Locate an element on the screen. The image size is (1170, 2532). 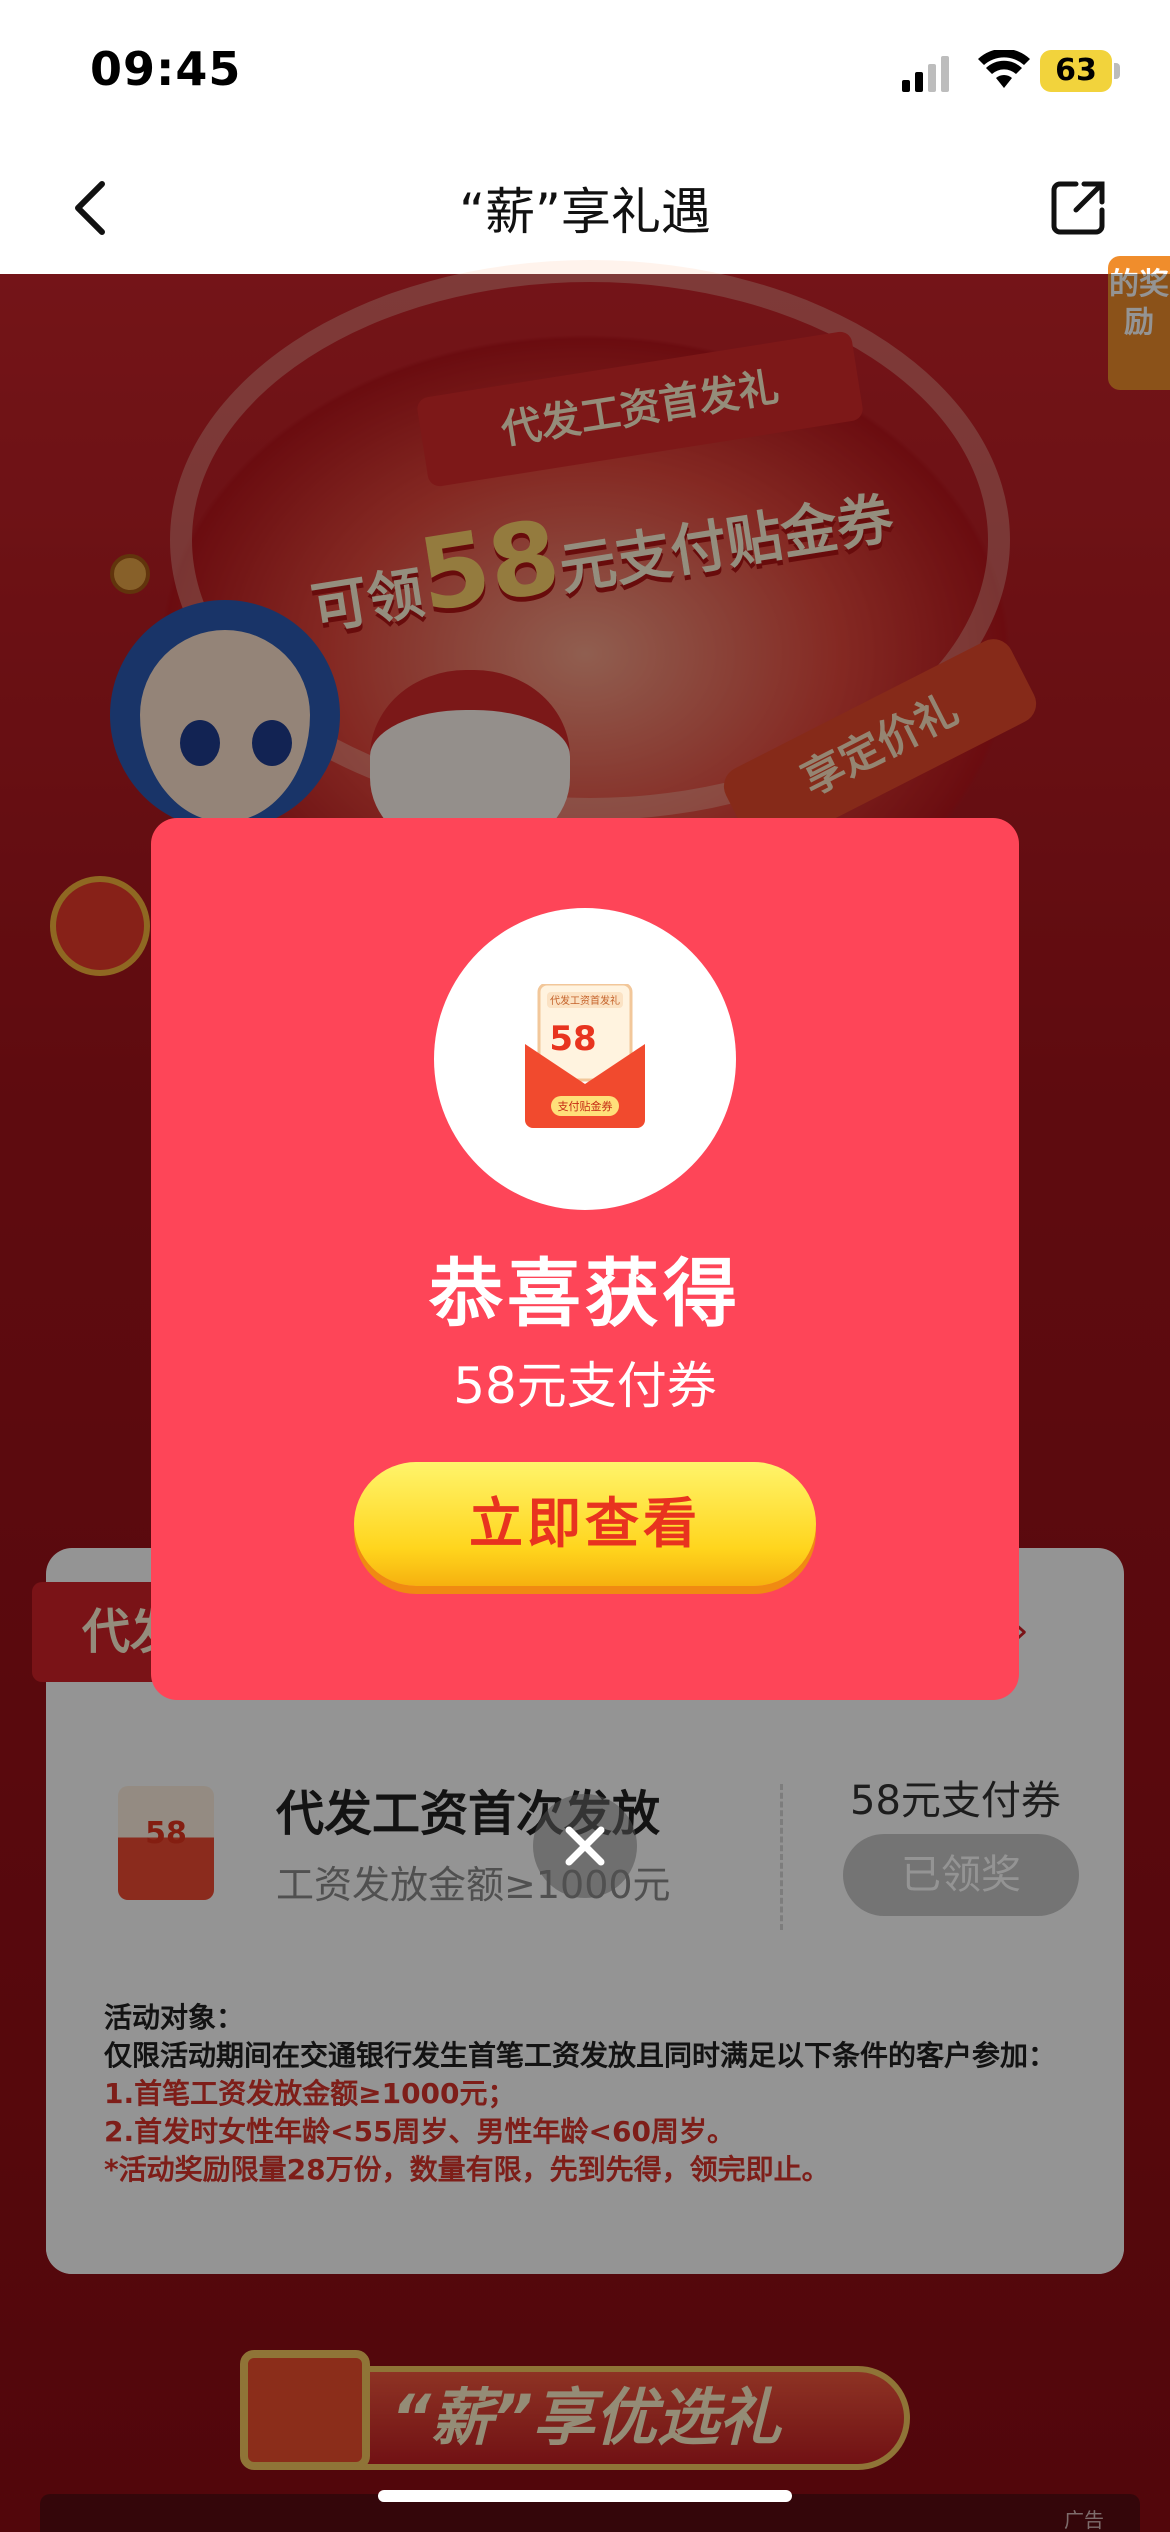
share-icon is located at coordinates (1079, 207).